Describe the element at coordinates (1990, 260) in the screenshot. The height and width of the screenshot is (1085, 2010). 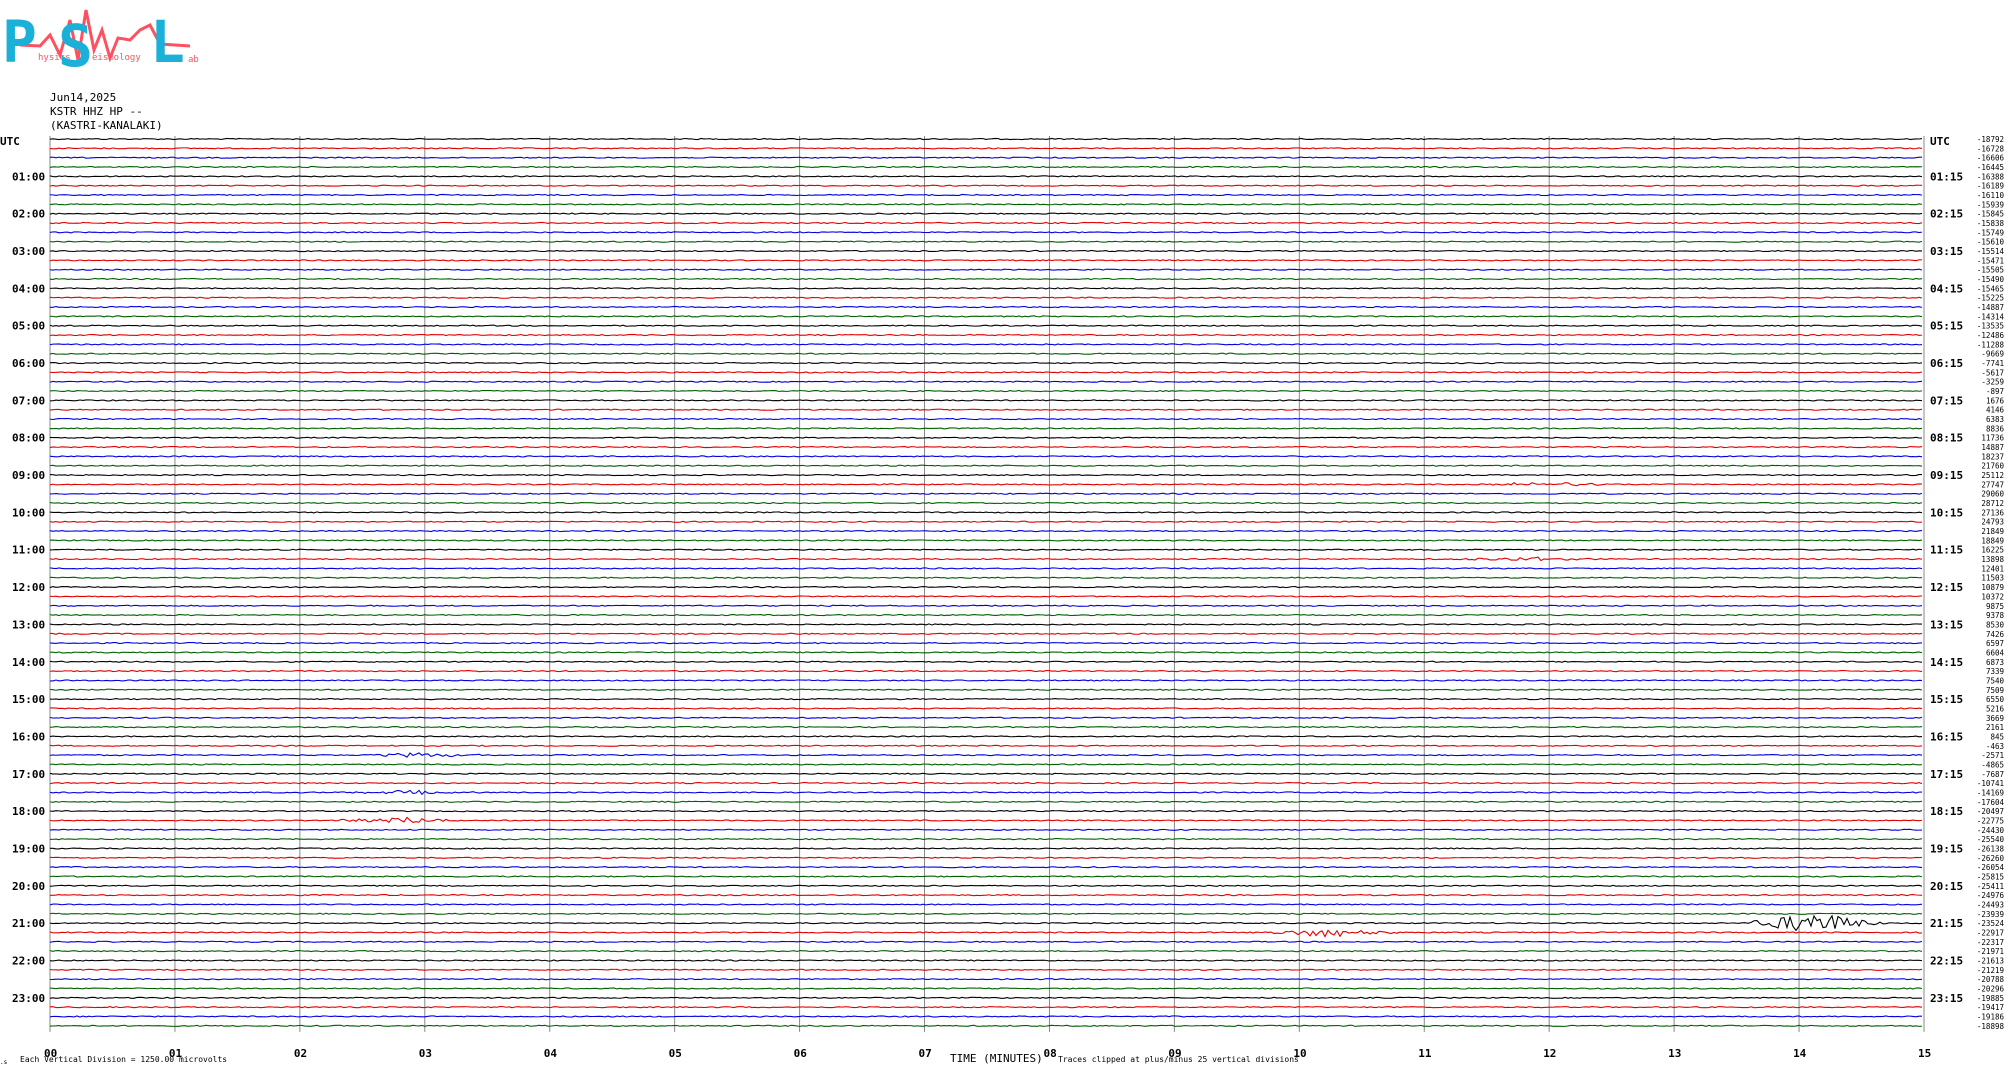
I see `trace-offset-label: -15471` at that location.